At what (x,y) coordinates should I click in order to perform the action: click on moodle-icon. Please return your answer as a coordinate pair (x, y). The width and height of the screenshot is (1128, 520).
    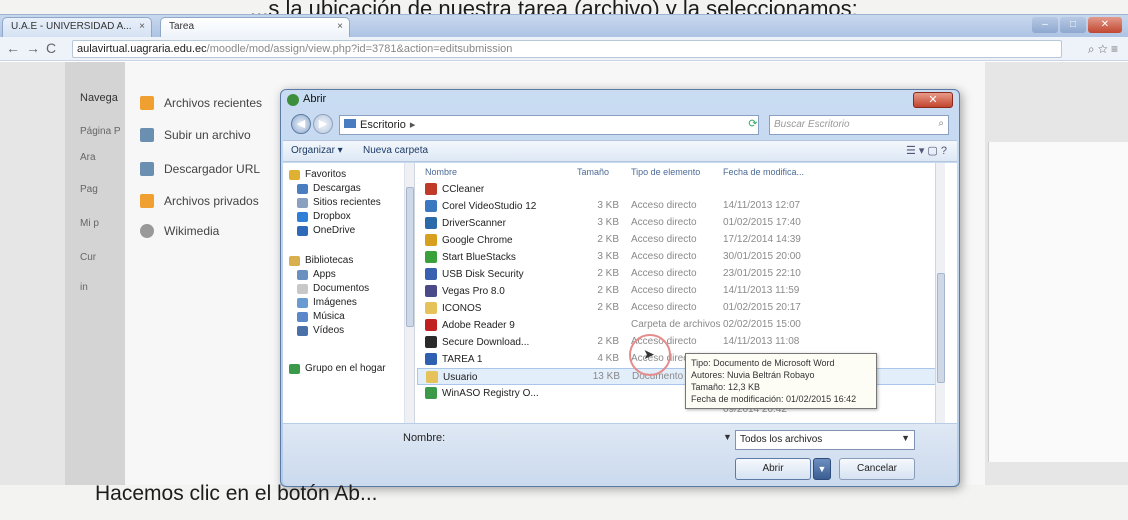
    Looking at the image, I should click on (147, 103).